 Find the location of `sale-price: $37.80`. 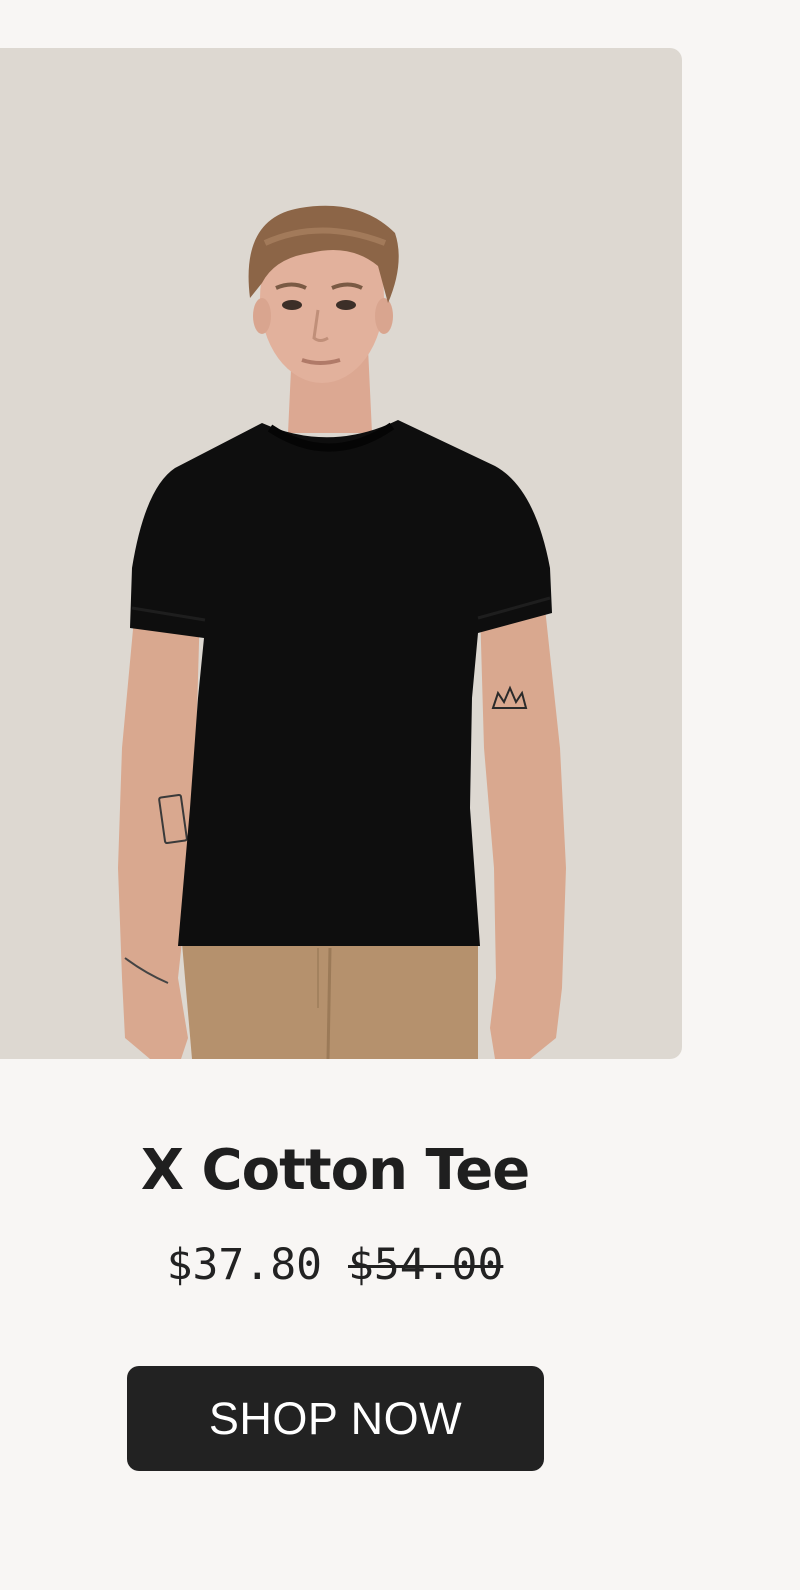

sale-price: $37.80 is located at coordinates (244, 1265).